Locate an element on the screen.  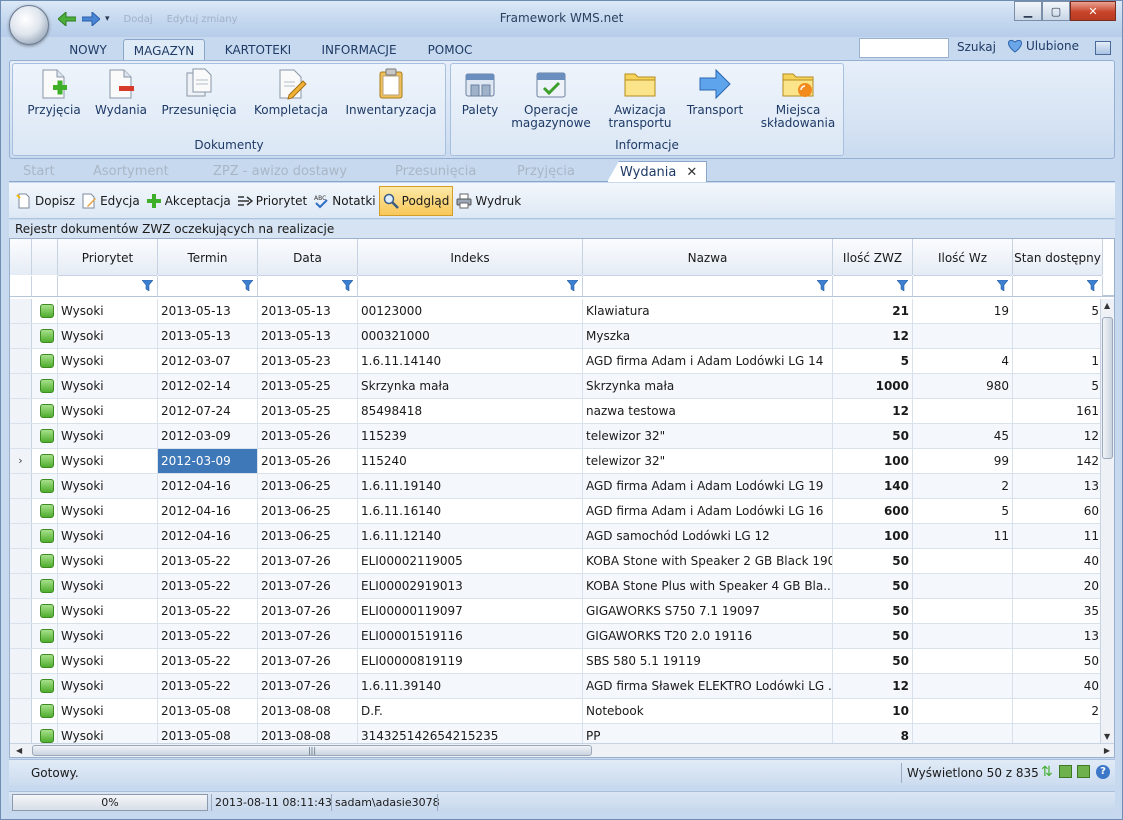
table-cell: 1.6.11.12140 is located at coordinates (470, 536).